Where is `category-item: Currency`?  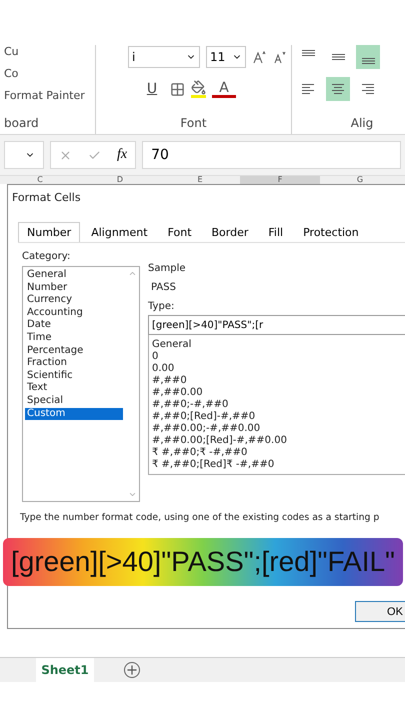 category-item: Currency is located at coordinates (74, 300).